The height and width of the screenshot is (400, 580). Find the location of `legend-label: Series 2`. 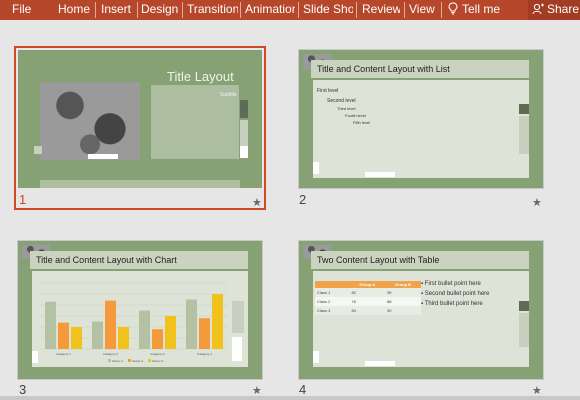

legend-label: Series 2 is located at coordinates (137, 361).